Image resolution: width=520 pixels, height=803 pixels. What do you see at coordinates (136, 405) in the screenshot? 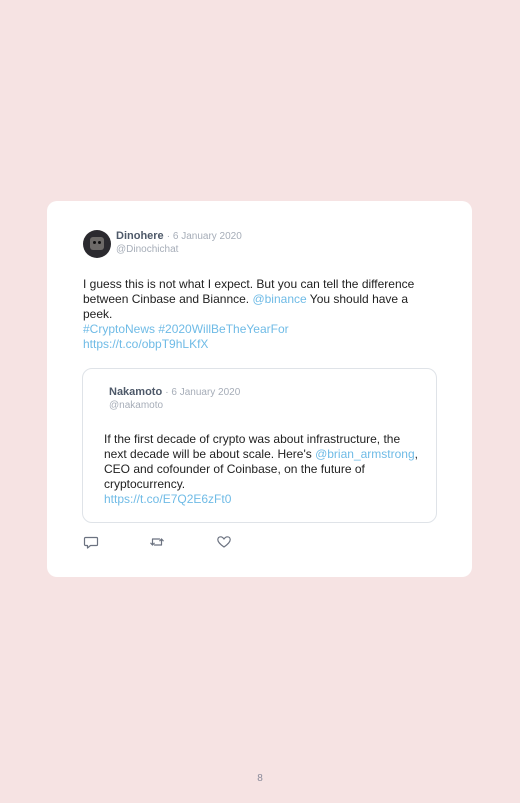
I see `quoted-author-handle: @nakamoto` at bounding box center [136, 405].